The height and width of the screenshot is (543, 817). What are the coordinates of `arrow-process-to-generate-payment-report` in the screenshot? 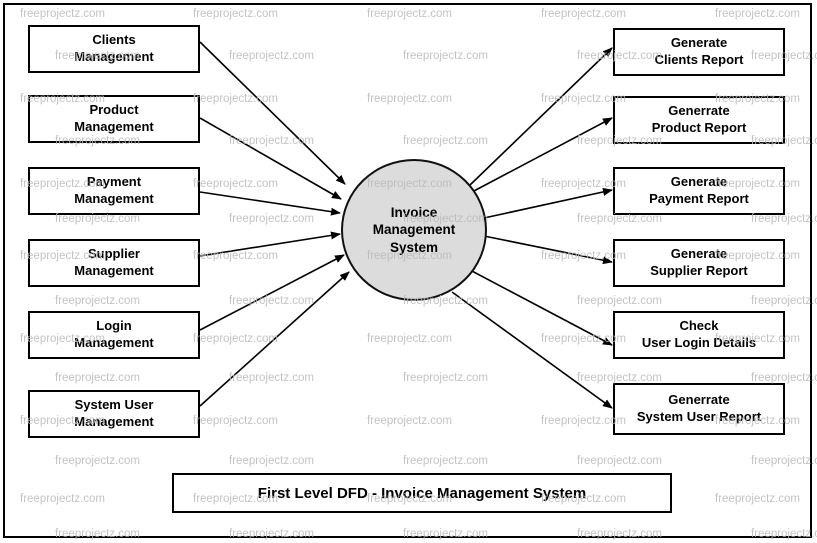 It's located at (548, 203).